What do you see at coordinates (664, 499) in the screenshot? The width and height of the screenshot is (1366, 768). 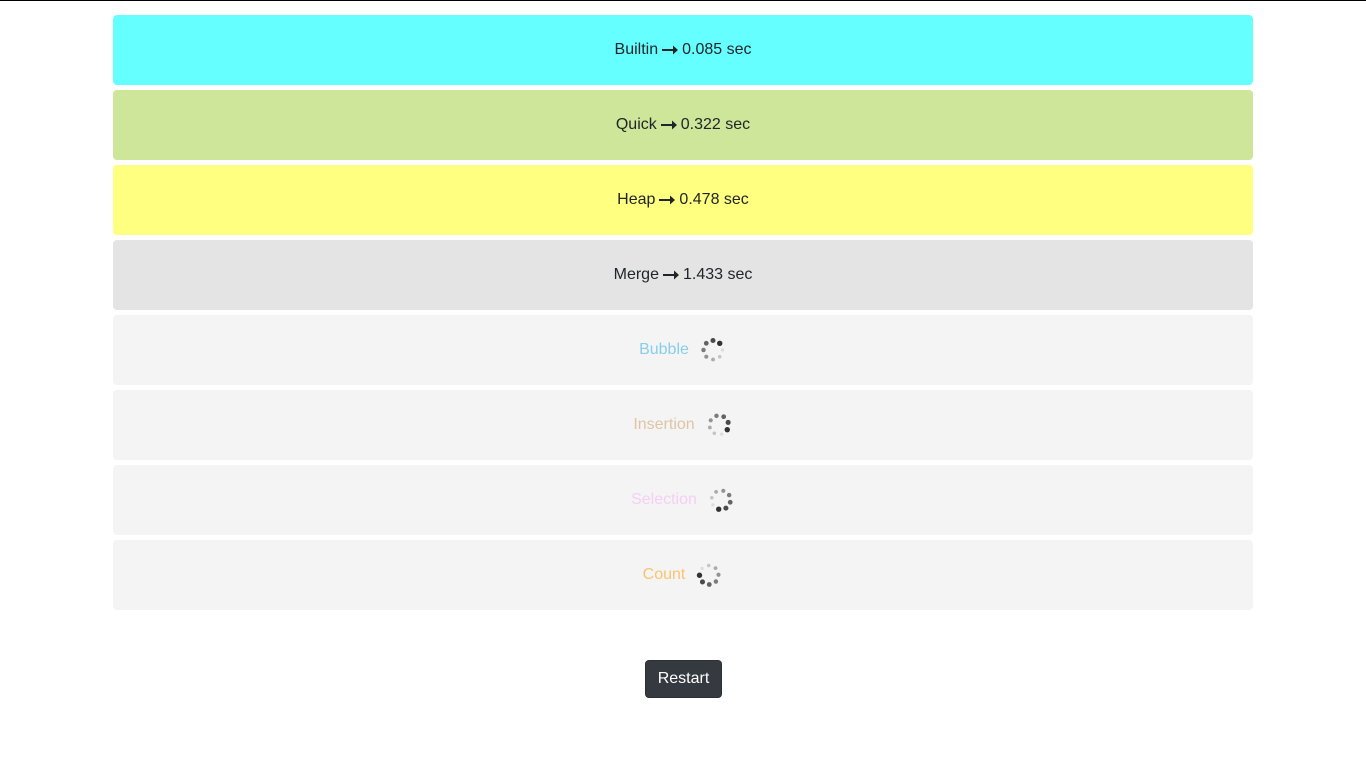 I see `algorithm-name: Selection` at bounding box center [664, 499].